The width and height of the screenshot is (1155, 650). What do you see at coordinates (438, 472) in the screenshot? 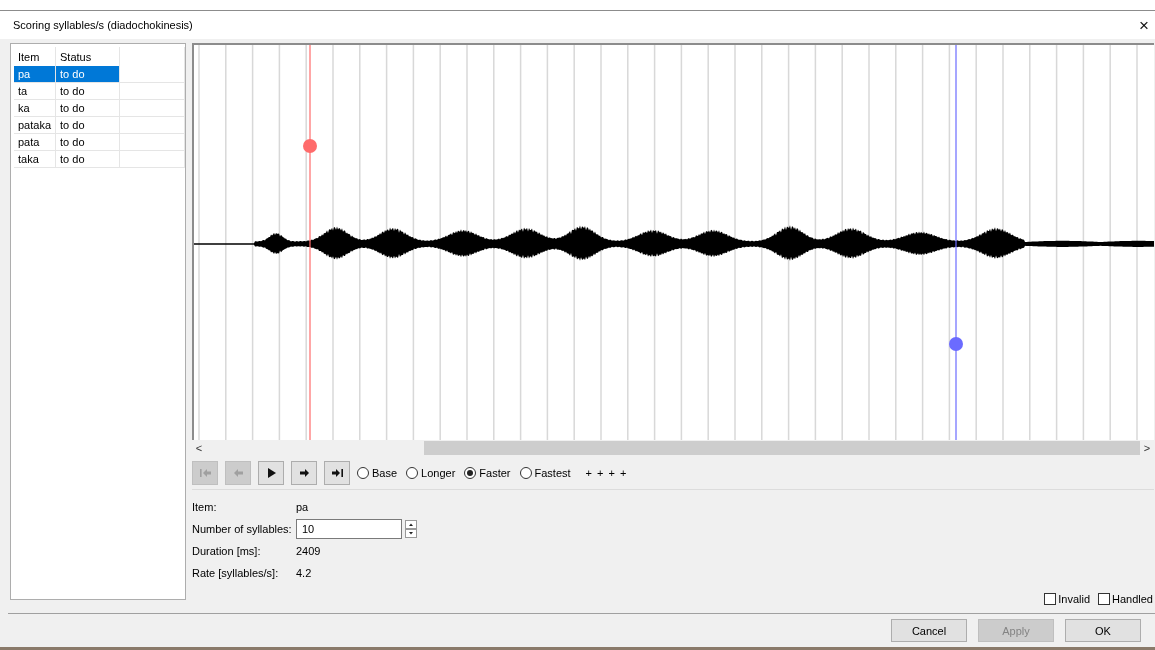
I see `radio-label: Longer` at bounding box center [438, 472].